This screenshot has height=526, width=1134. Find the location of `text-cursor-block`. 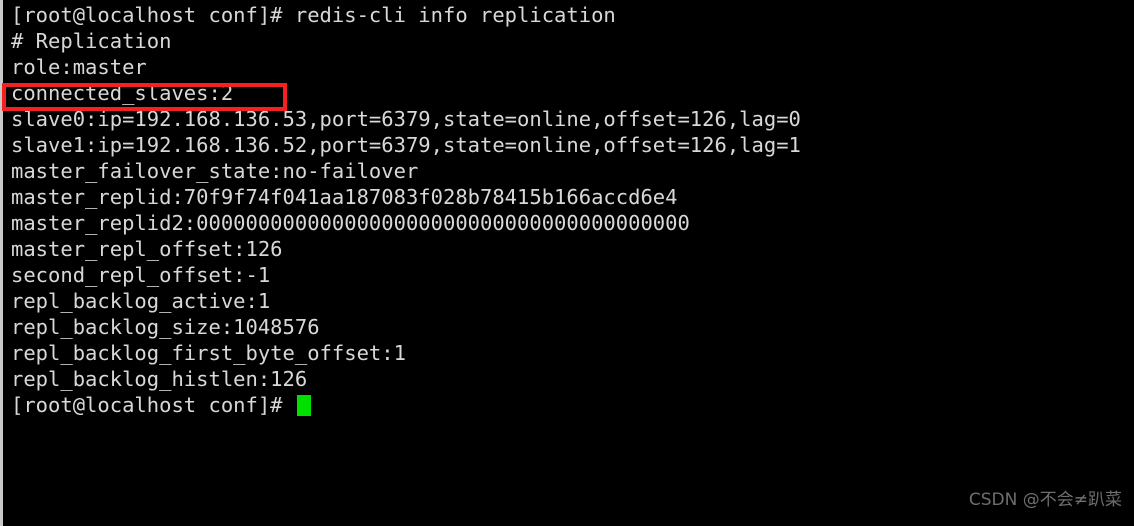

text-cursor-block is located at coordinates (303, 405).